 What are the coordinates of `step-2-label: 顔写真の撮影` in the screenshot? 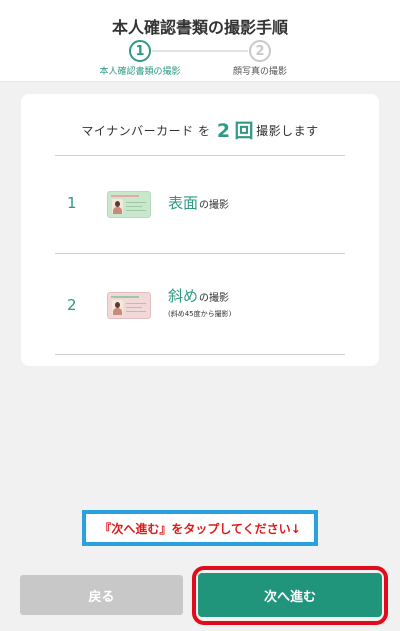 It's located at (259, 72).